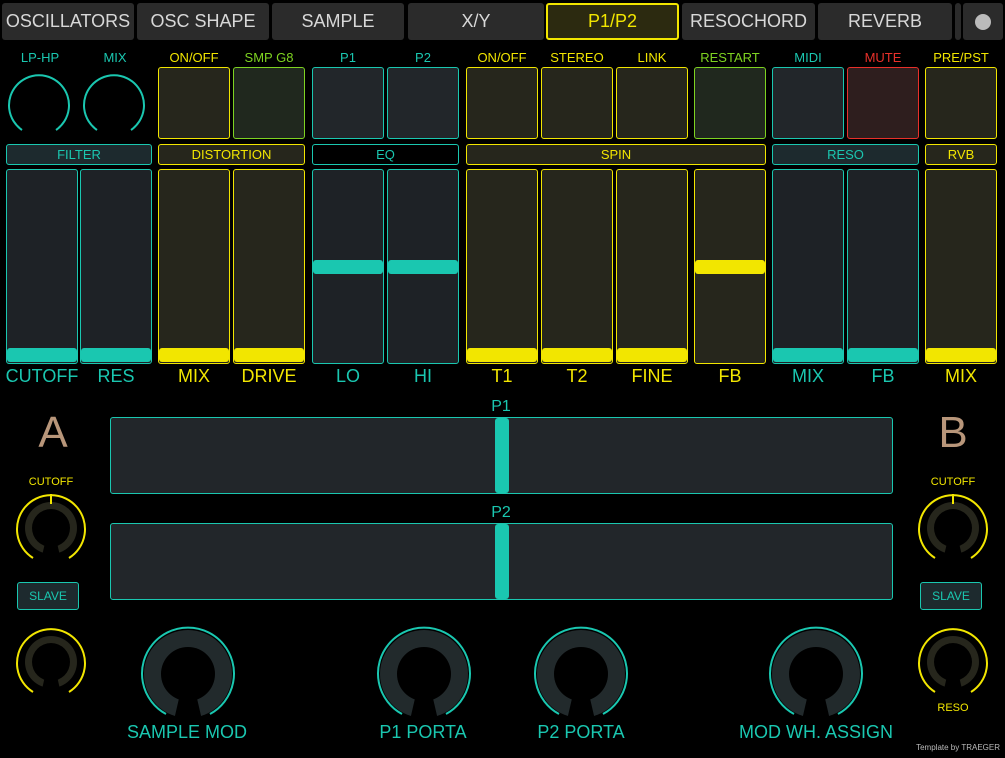  I want to click on fader-label-cutoff: CUTOFF, so click(42, 376).